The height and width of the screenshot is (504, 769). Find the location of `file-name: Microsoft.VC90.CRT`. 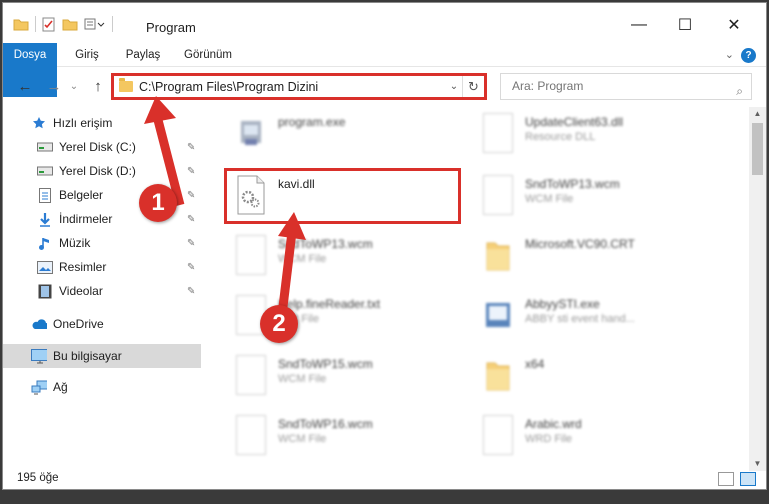

file-name: Microsoft.VC90.CRT is located at coordinates (580, 244).